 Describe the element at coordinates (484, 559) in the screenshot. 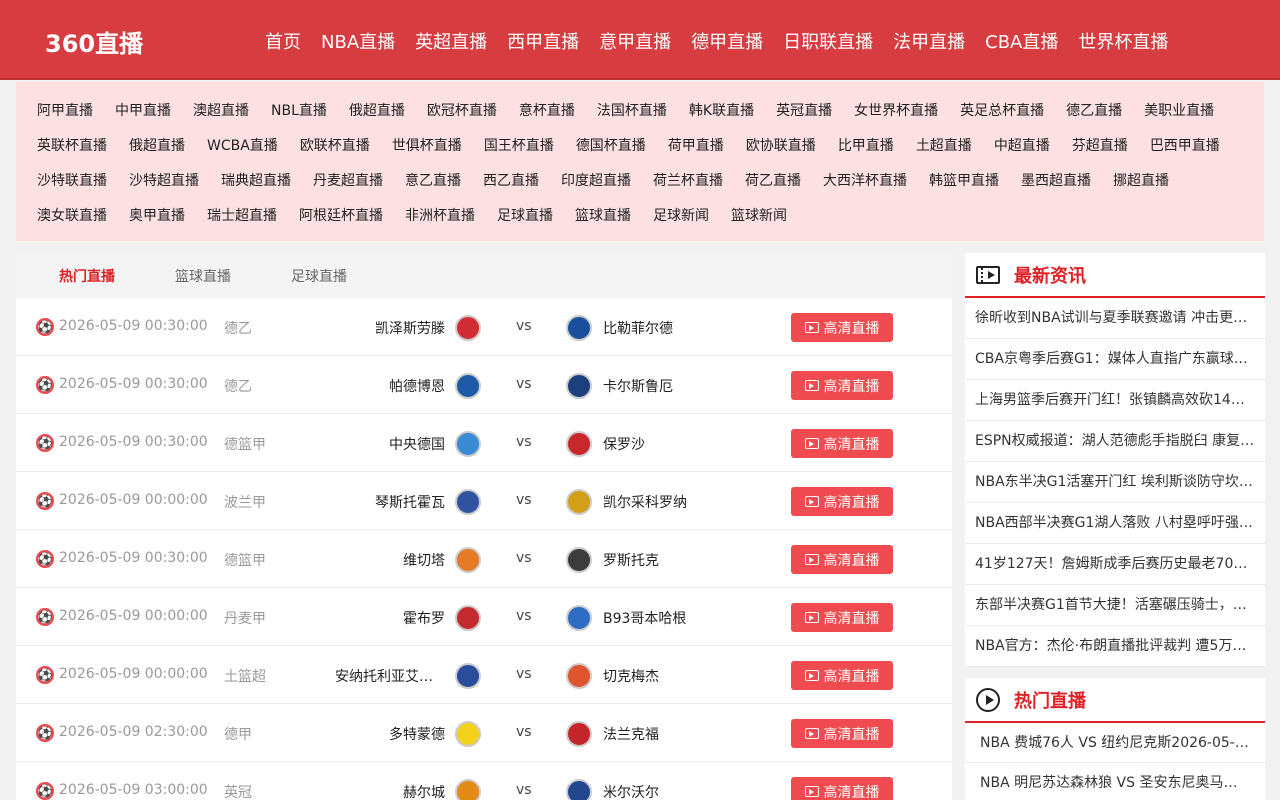

I see `match-row: ⚽ 2026-05-09 00:30:00 德篮甲 维切塔 vs 罗斯托克 高清直播` at that location.